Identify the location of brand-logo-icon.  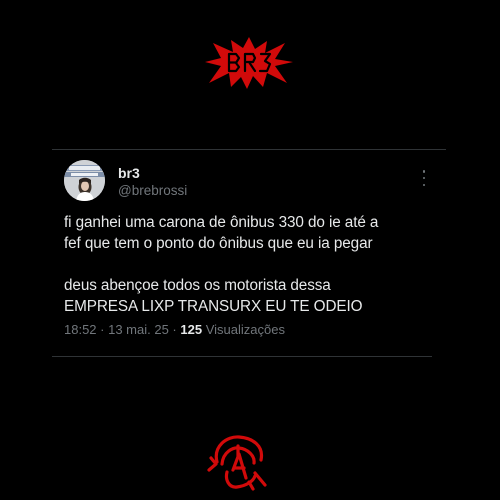
(249, 63).